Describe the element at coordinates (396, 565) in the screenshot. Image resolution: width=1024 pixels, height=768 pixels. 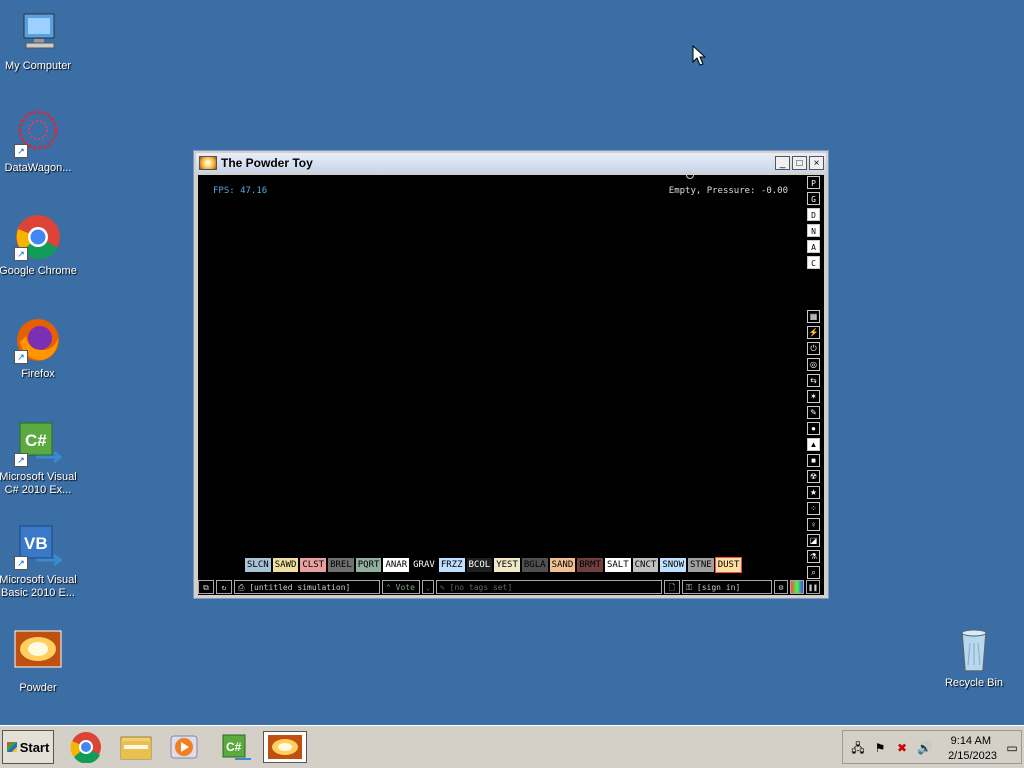
I see `element-anar: ANAR` at that location.